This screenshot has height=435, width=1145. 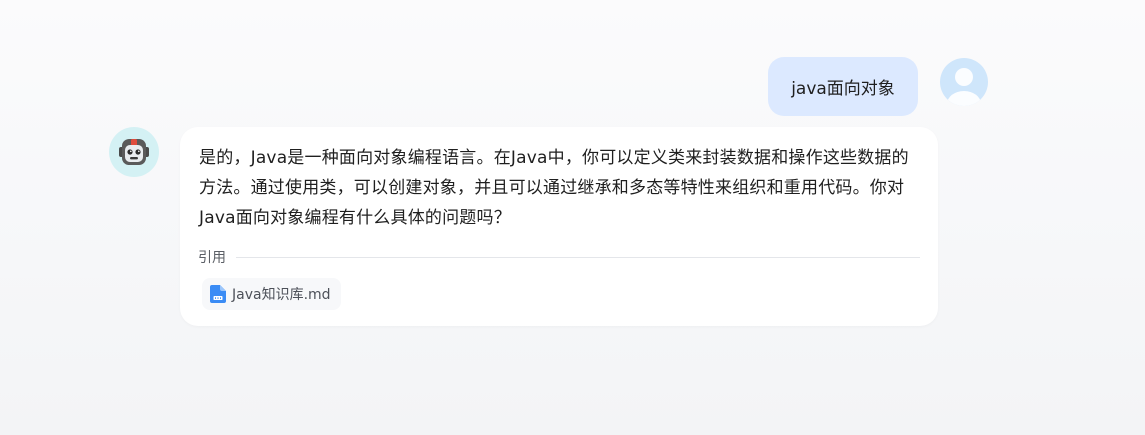 I want to click on reference-section-header: 引用, so click(x=559, y=257).